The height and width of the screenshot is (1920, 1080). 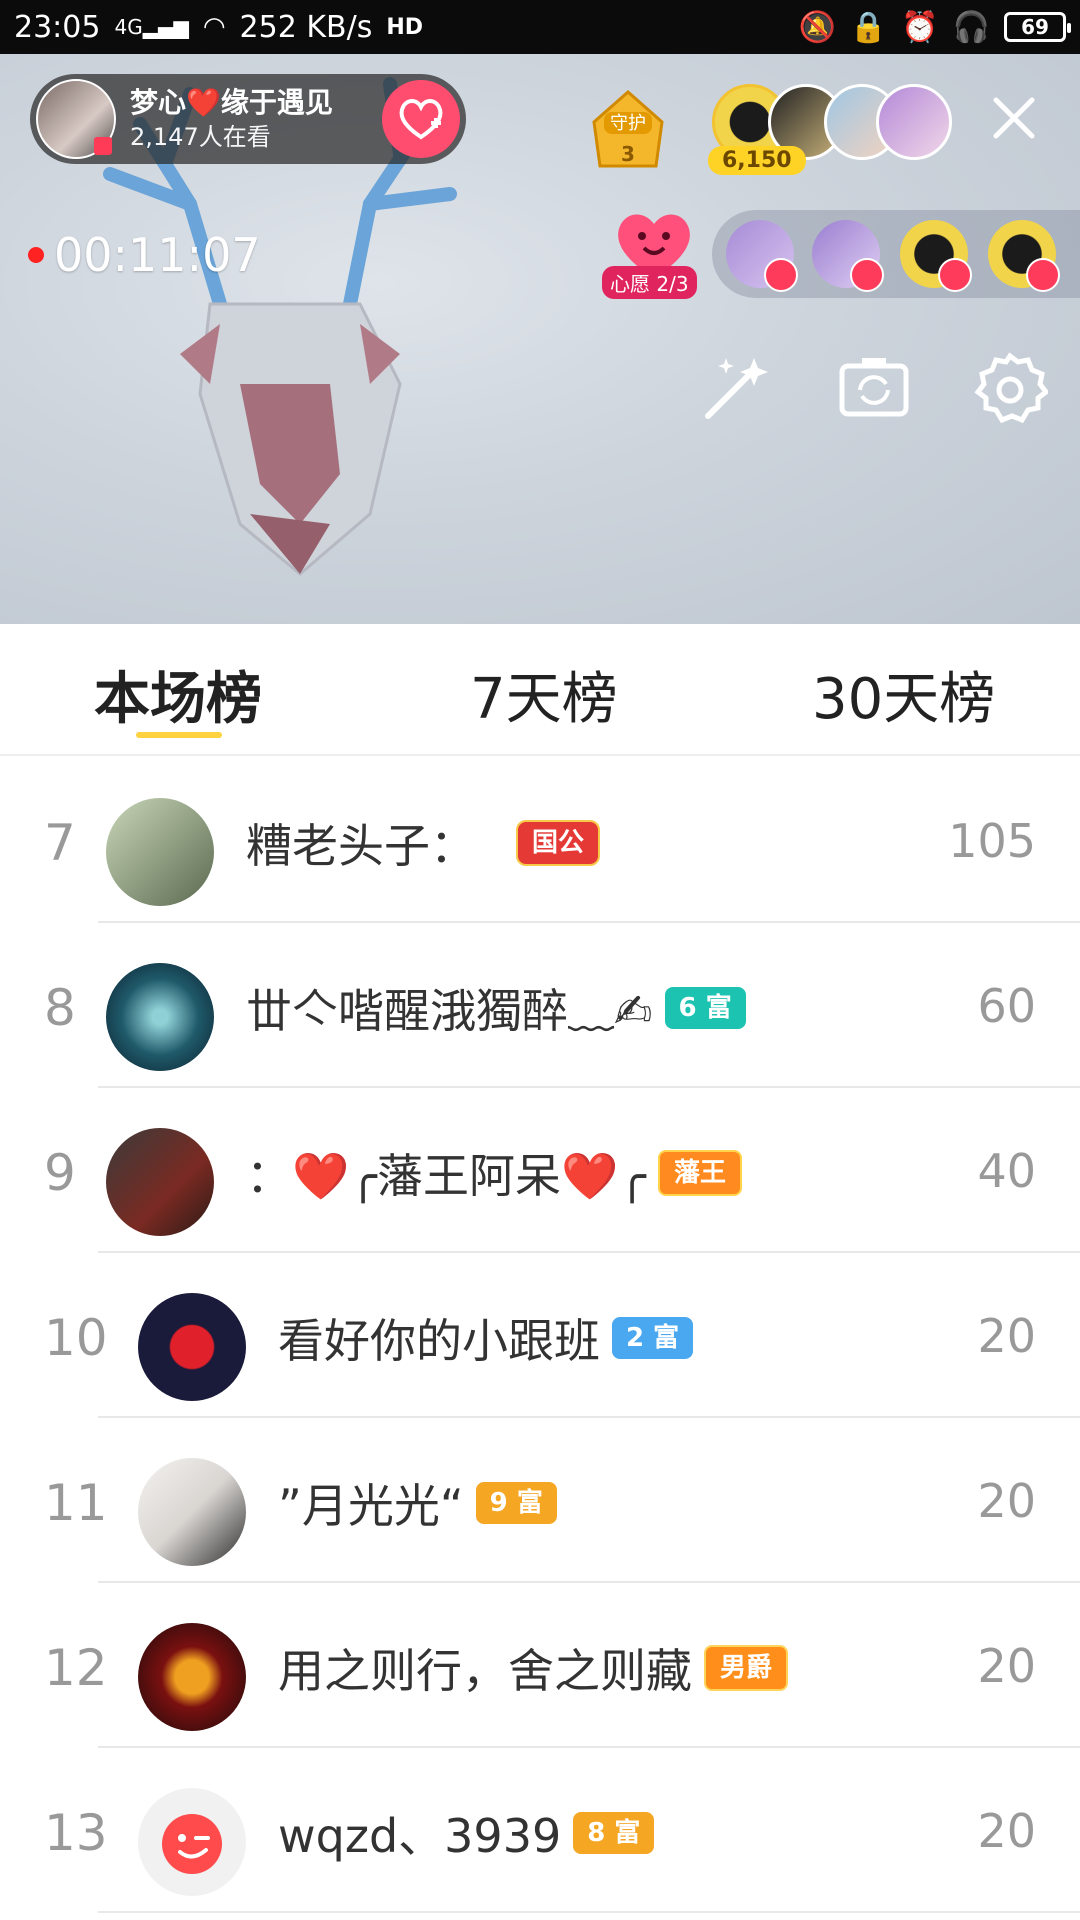 What do you see at coordinates (178, 694) in the screenshot?
I see `tab-current-session: 本场榜` at bounding box center [178, 694].